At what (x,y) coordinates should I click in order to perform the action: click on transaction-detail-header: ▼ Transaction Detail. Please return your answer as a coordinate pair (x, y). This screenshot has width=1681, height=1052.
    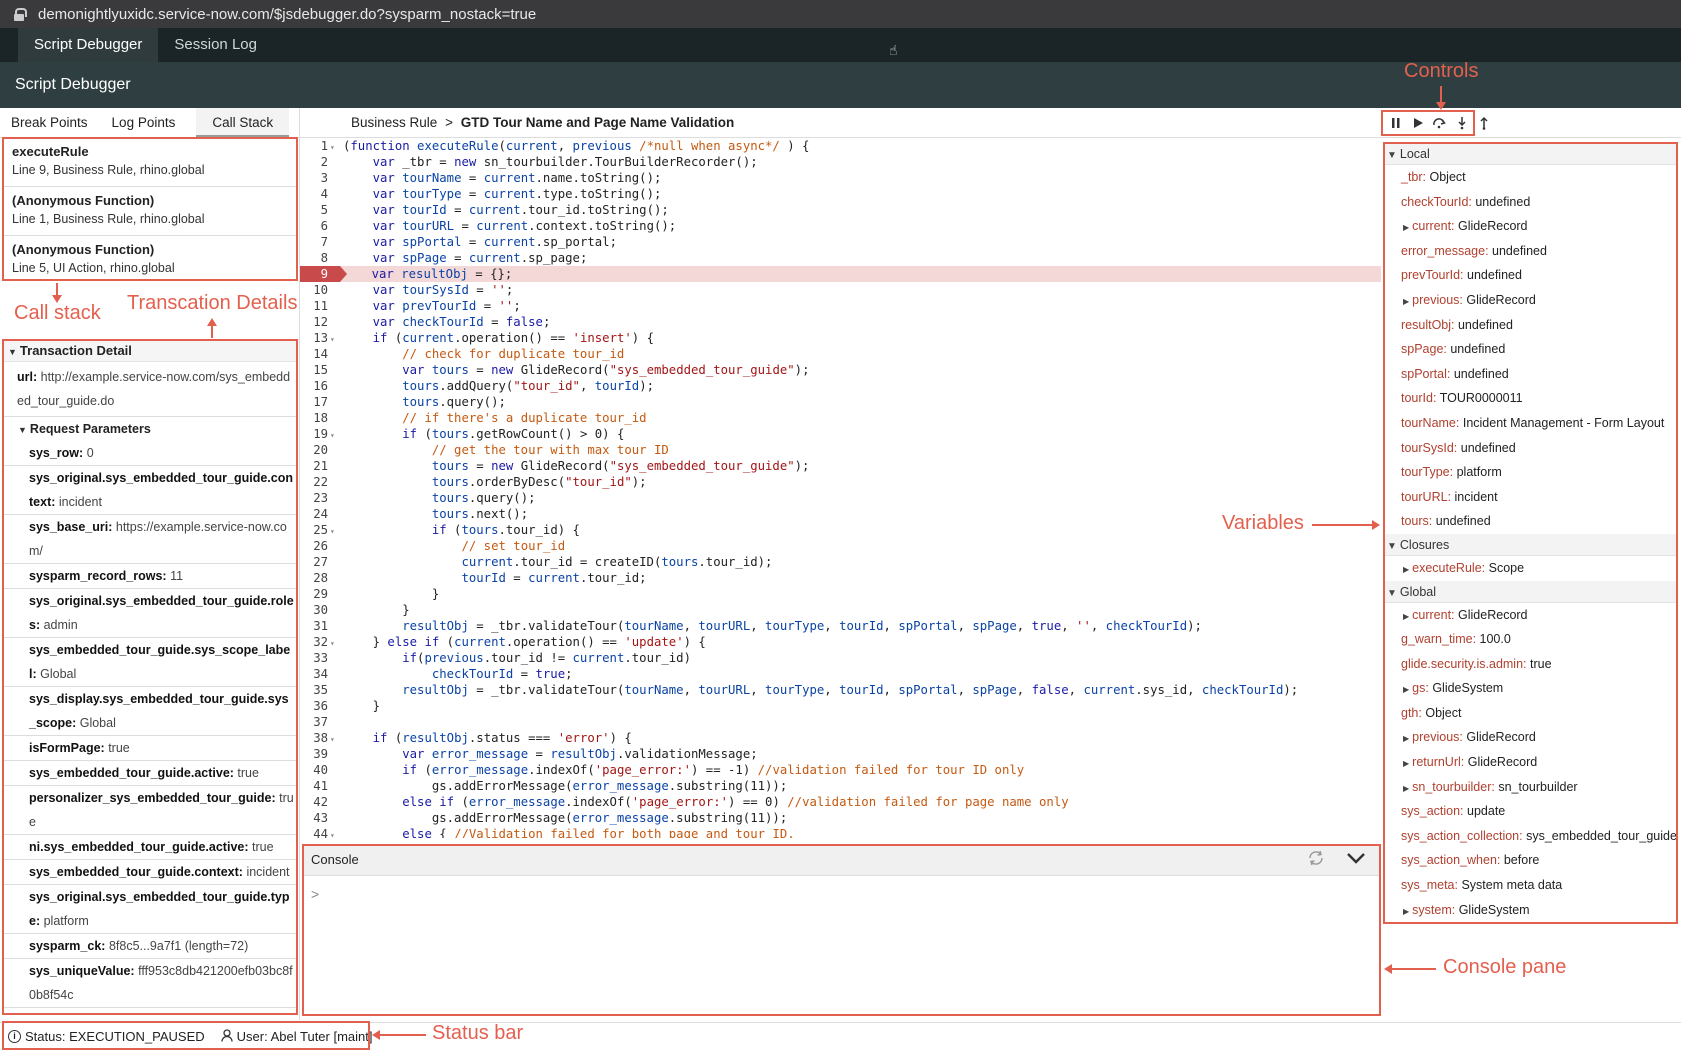
    Looking at the image, I should click on (150, 351).